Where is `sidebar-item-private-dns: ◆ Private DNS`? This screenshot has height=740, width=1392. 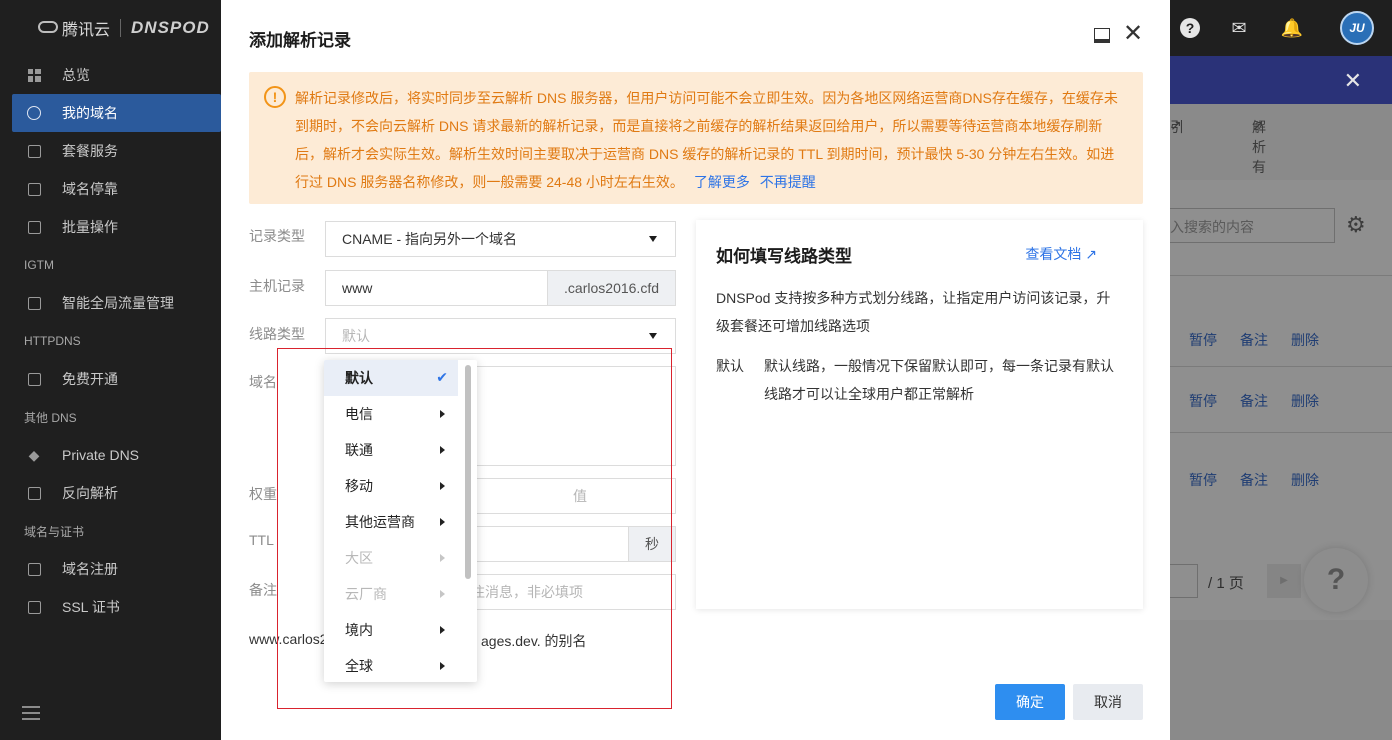 sidebar-item-private-dns: ◆ Private DNS is located at coordinates (110, 455).